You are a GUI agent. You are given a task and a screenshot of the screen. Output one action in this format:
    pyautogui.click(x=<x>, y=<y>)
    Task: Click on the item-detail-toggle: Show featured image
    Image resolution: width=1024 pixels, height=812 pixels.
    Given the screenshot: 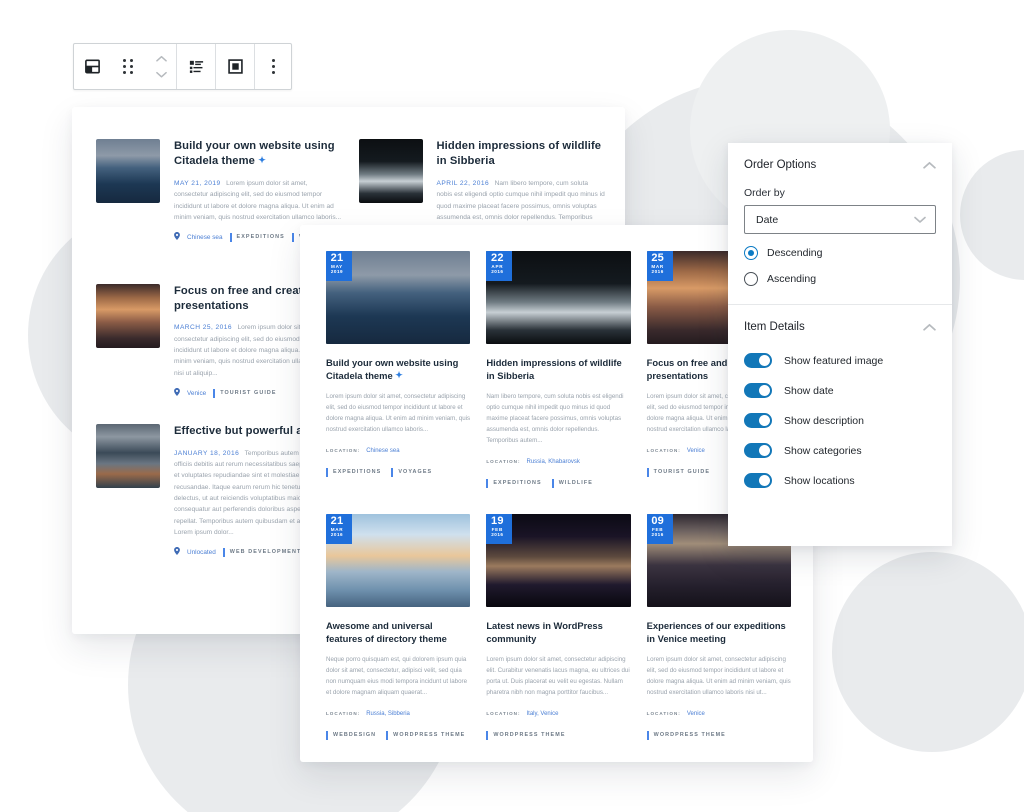 What is the action you would take?
    pyautogui.click(x=840, y=360)
    